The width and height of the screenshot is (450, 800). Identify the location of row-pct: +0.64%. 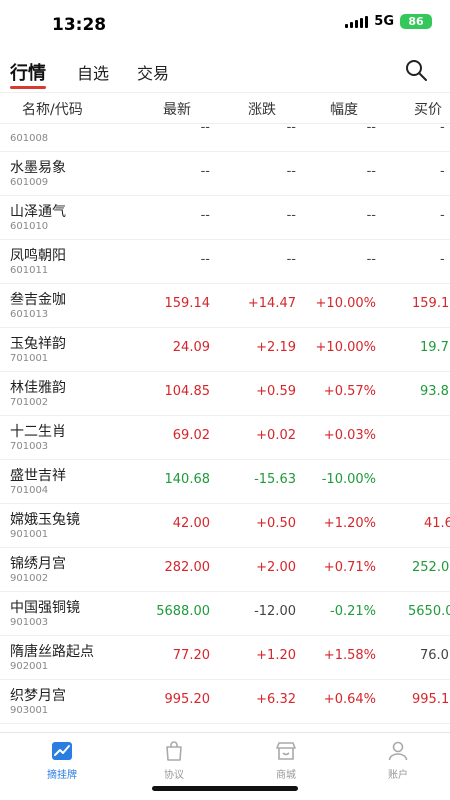
(349, 699).